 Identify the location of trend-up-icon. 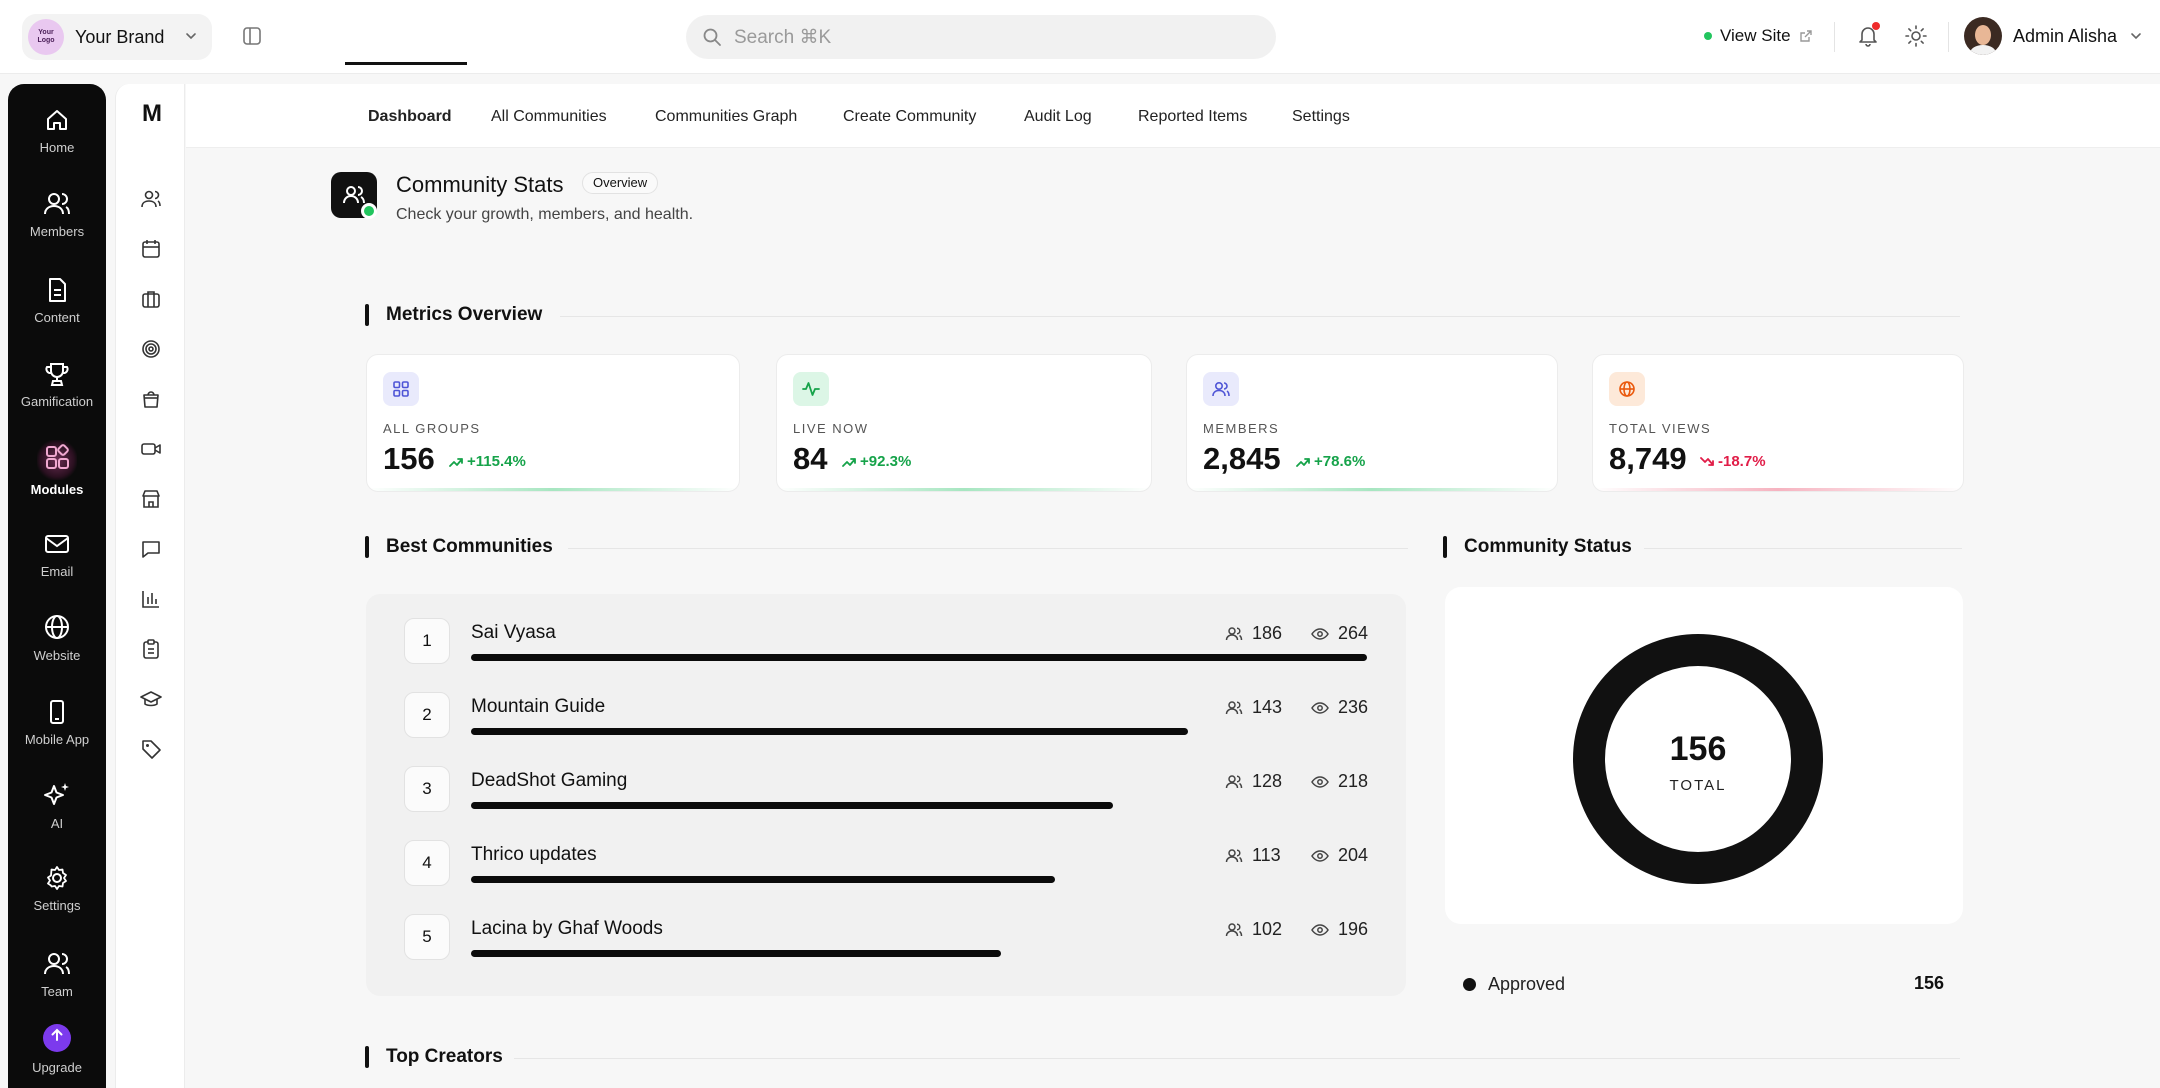
(1305, 462).